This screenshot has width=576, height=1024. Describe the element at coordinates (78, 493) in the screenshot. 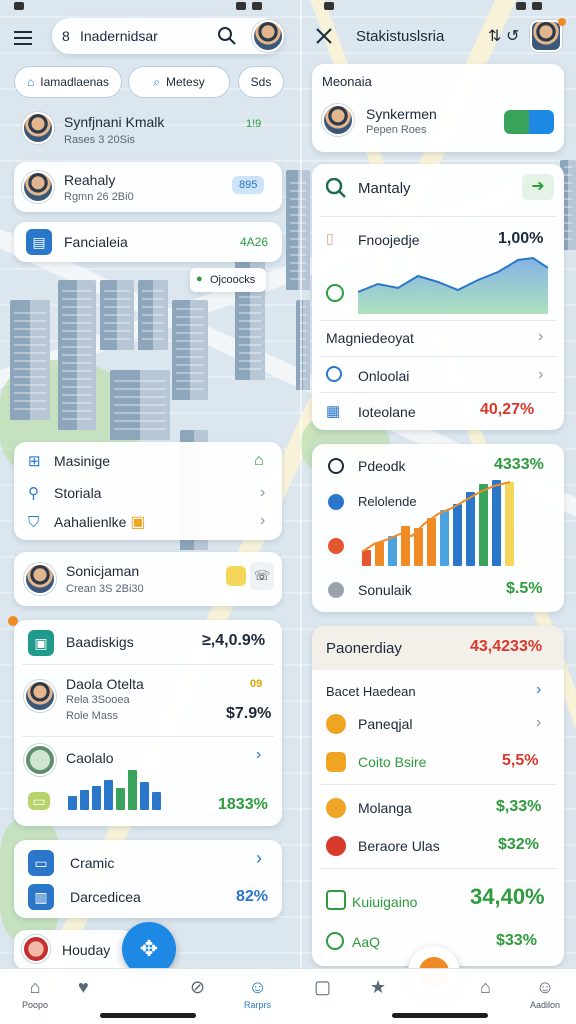

I see `menu-label: Storiala` at that location.